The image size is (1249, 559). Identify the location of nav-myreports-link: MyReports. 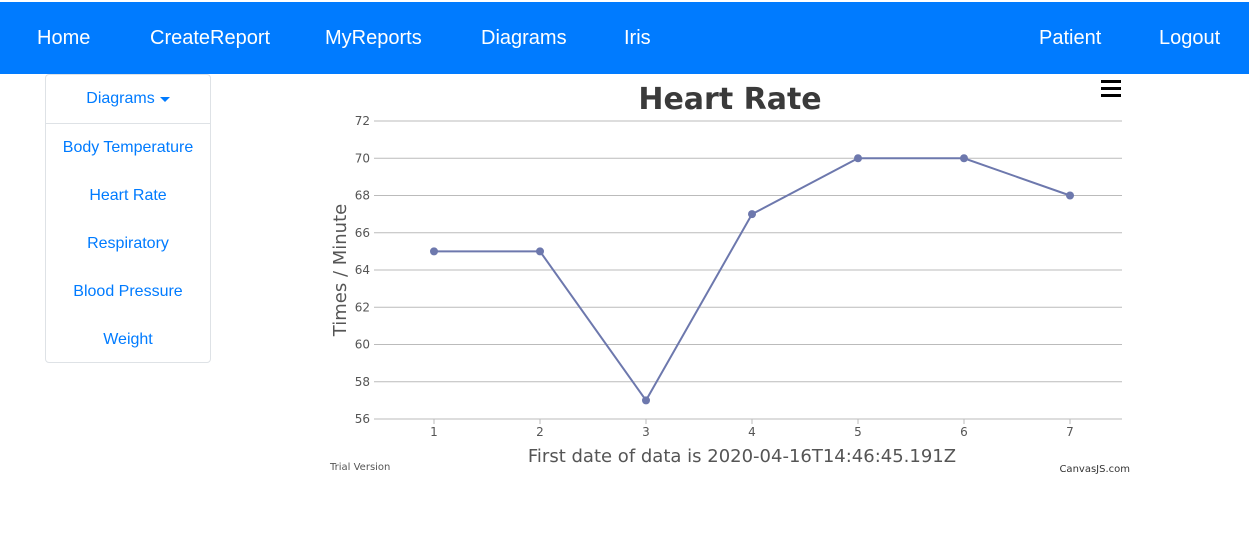
(373, 38).